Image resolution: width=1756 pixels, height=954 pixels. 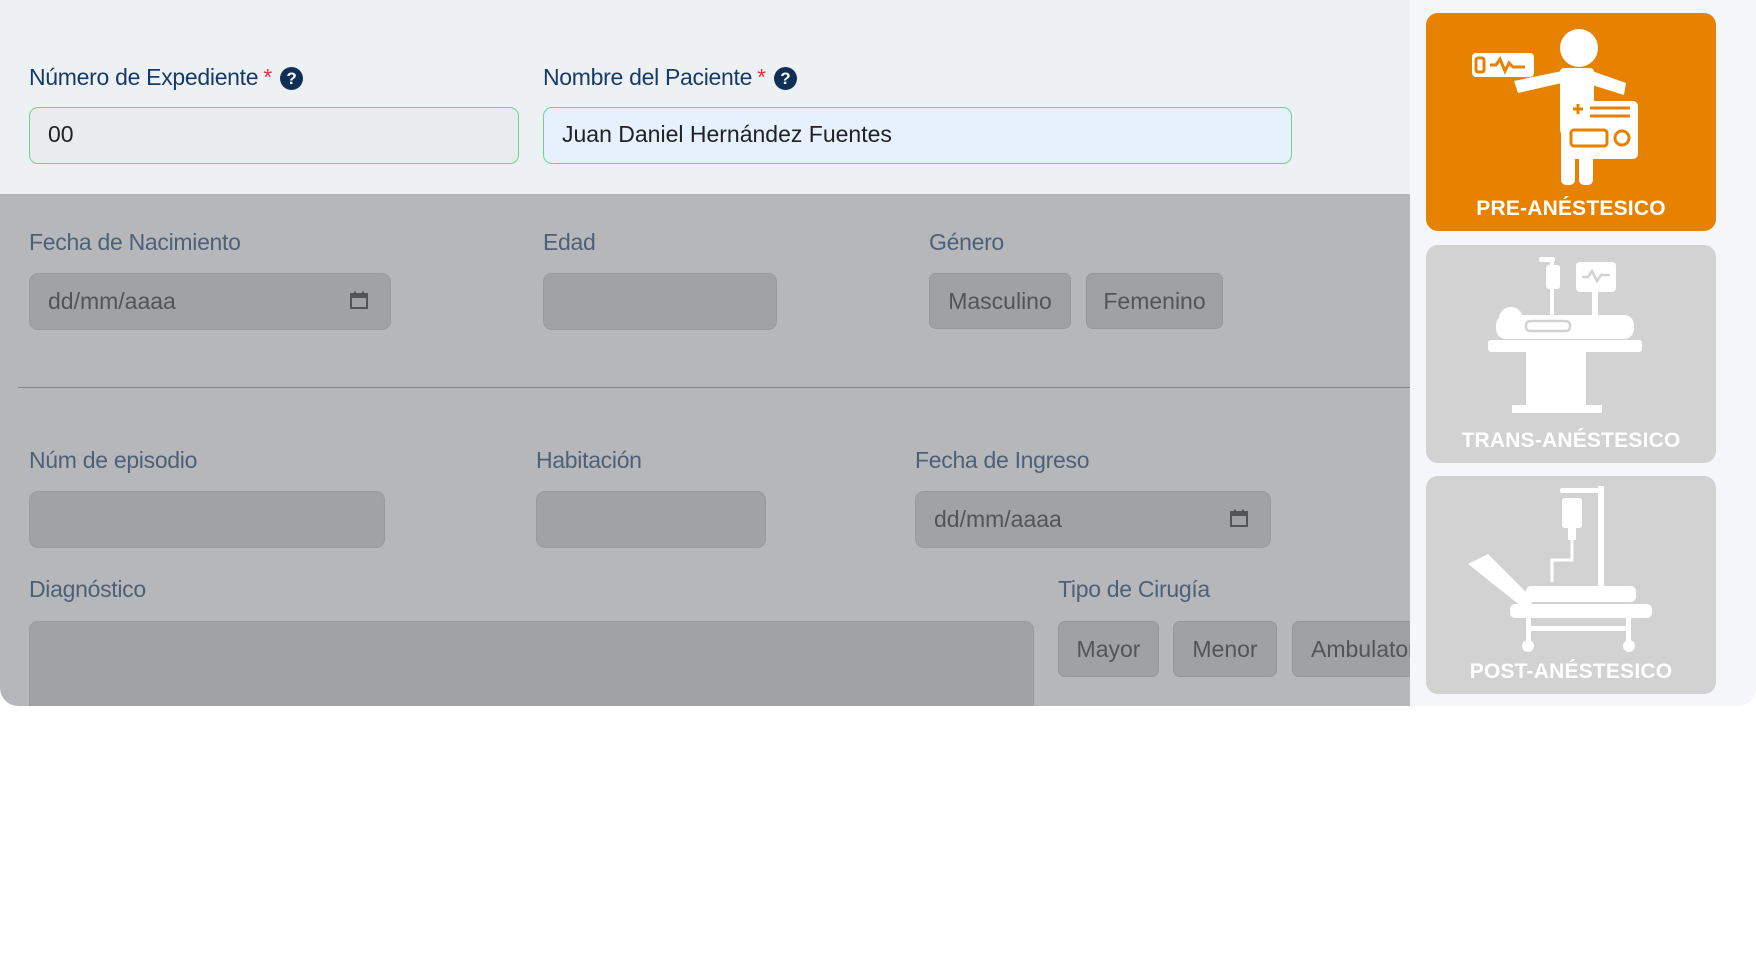 What do you see at coordinates (1571, 354) in the screenshot?
I see `stage-trans-anestesico: TRANS-ANÉSTESICO` at bounding box center [1571, 354].